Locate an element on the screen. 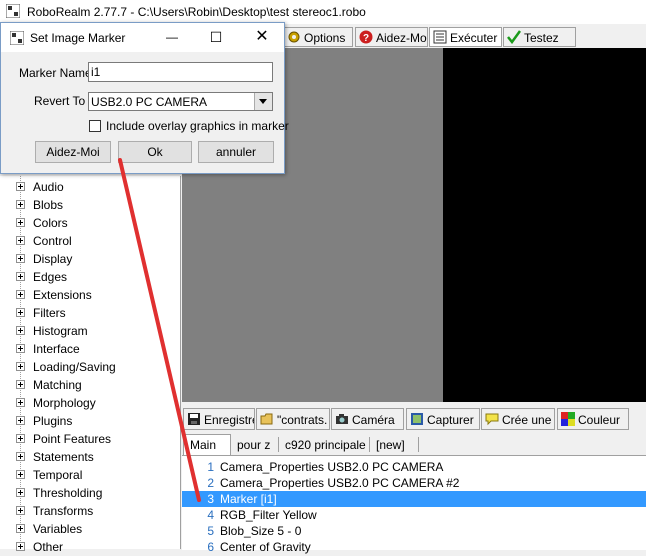  tree-item: Control is located at coordinates (96, 241).